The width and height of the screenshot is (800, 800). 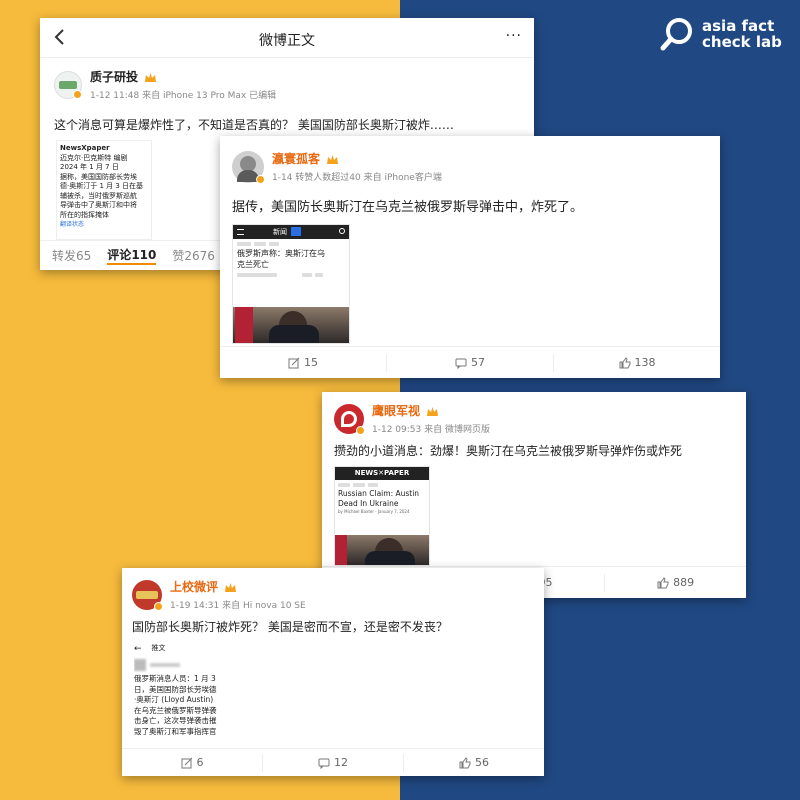 What do you see at coordinates (396, 411) in the screenshot?
I see `username: 鹰眼军视` at bounding box center [396, 411].